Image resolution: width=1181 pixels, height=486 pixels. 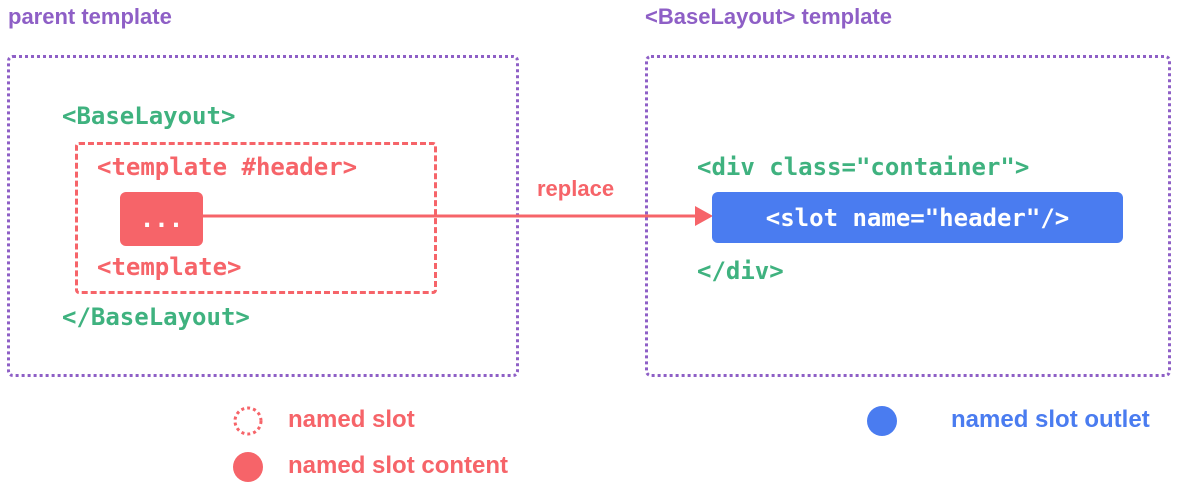 I want to click on replace-arrow, so click(x=458, y=216).